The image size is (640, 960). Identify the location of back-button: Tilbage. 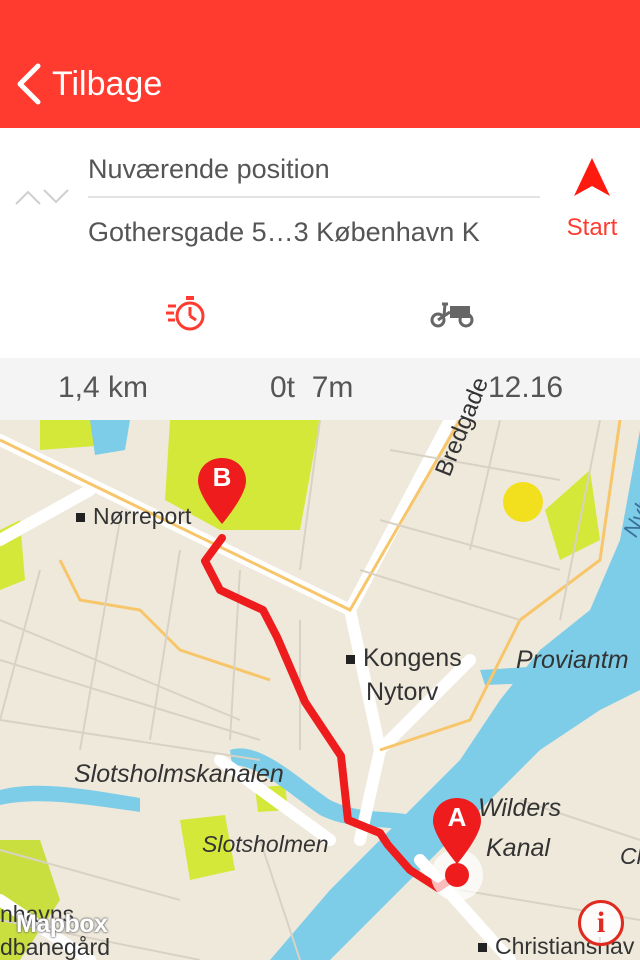
(88, 84).